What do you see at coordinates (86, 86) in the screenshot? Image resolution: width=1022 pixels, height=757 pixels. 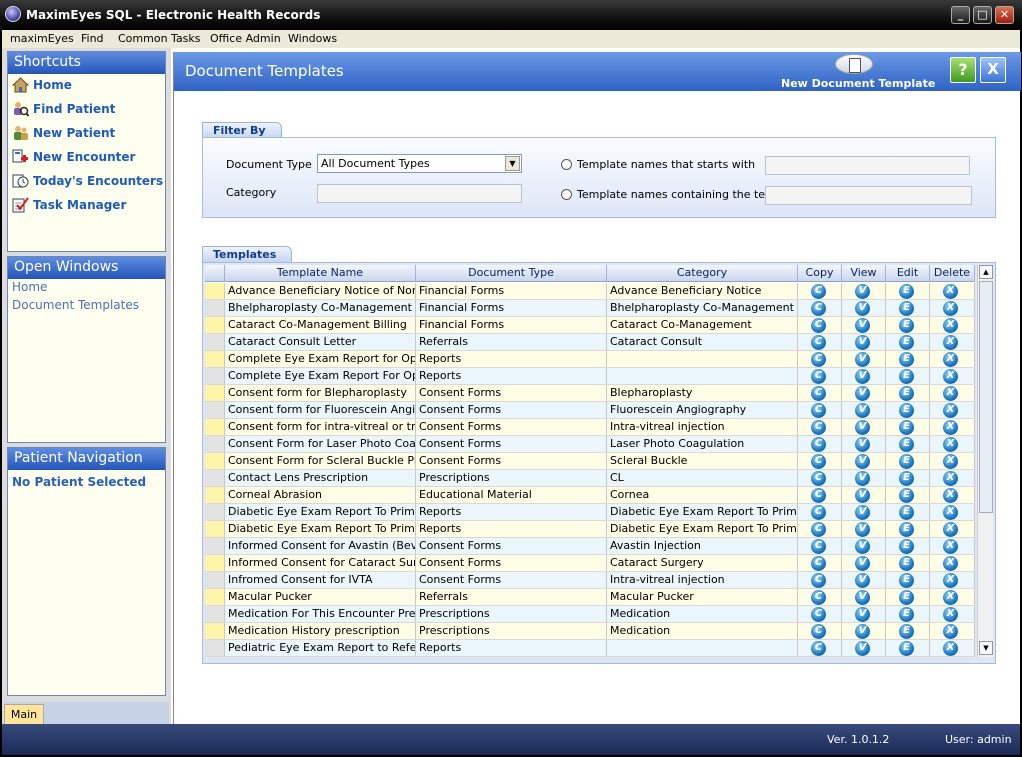 I see `shortcut-home: Home` at bounding box center [86, 86].